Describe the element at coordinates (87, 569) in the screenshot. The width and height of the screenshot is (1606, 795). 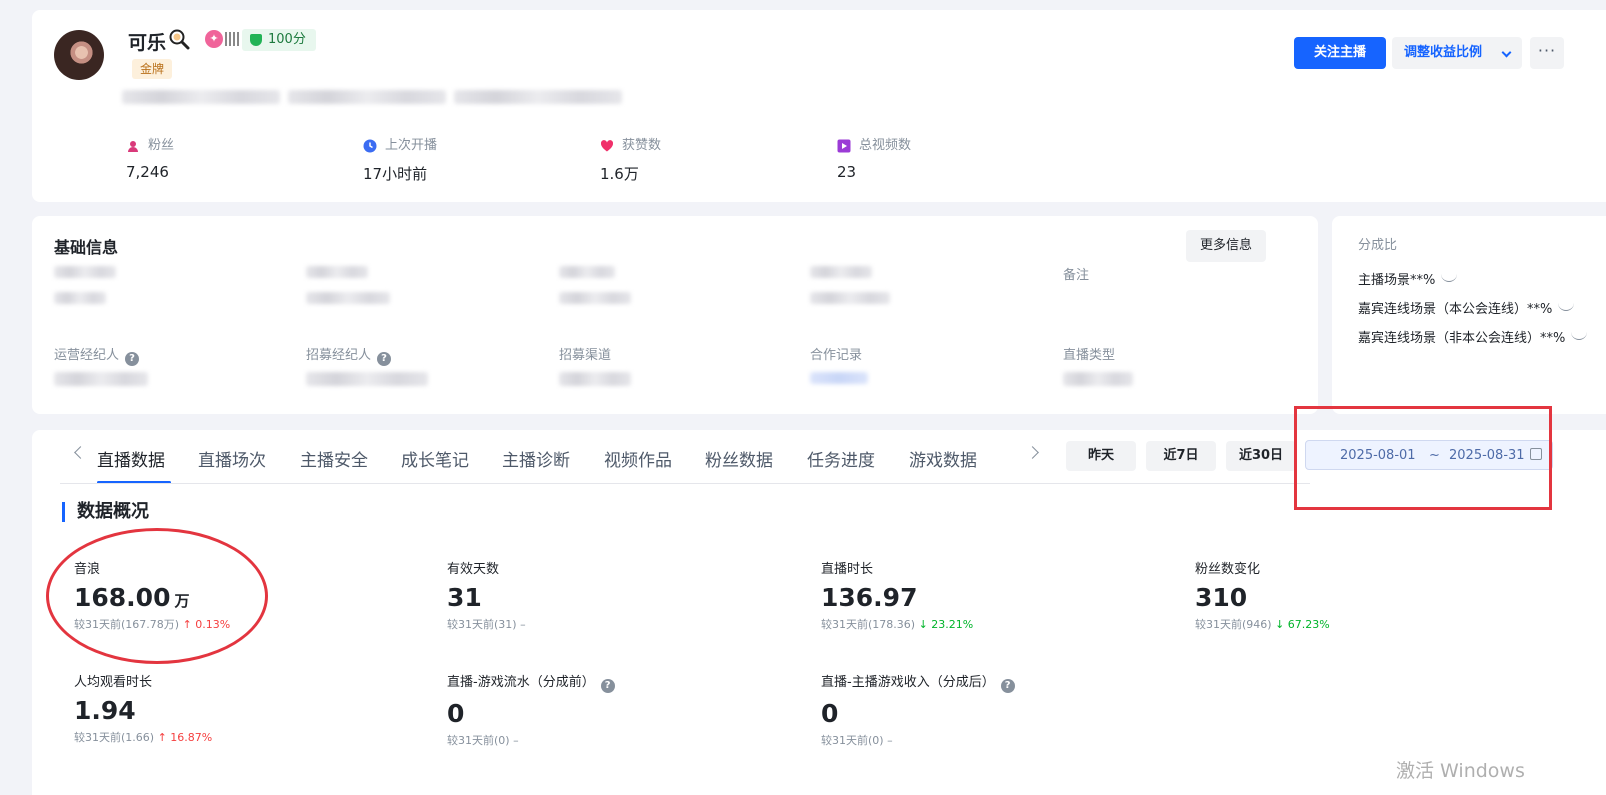
I see `metric-label: 音浪` at that location.